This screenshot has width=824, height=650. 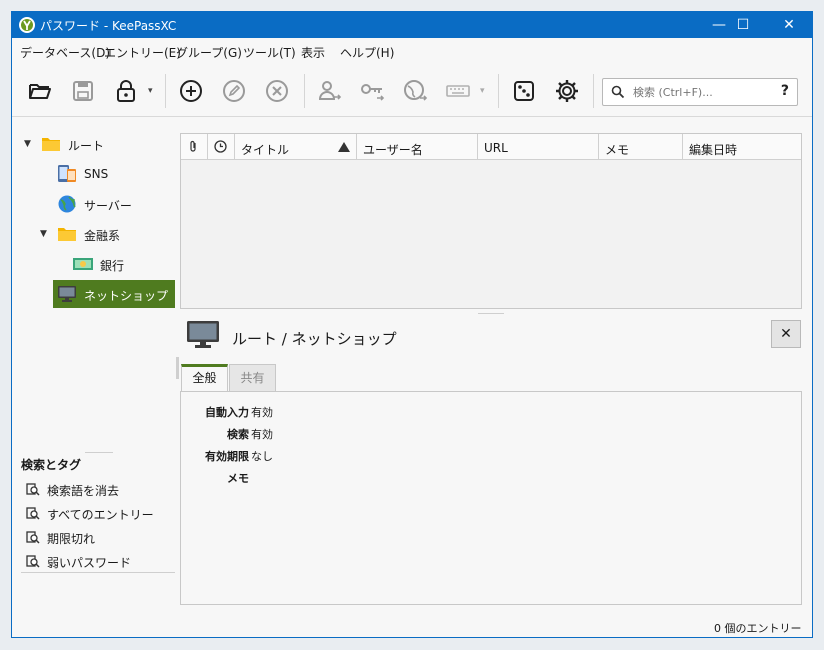 What do you see at coordinates (713, 150) in the screenshot?
I see `column-header-label: 編集日時` at bounding box center [713, 150].